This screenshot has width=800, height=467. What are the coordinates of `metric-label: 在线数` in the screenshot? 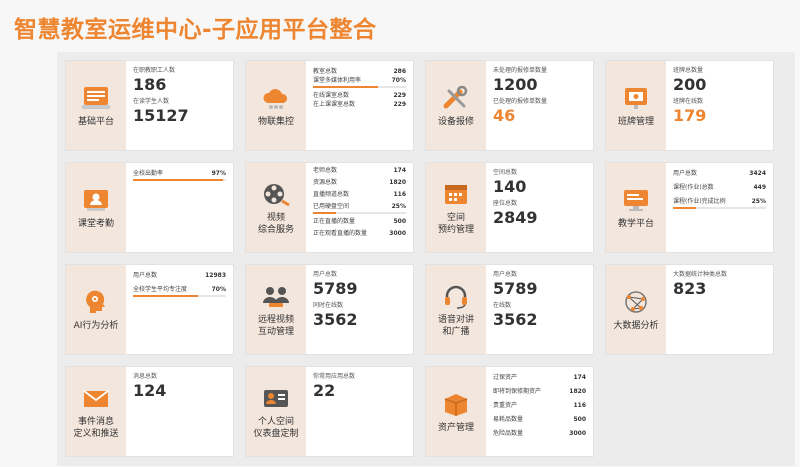 It's located at (502, 305).